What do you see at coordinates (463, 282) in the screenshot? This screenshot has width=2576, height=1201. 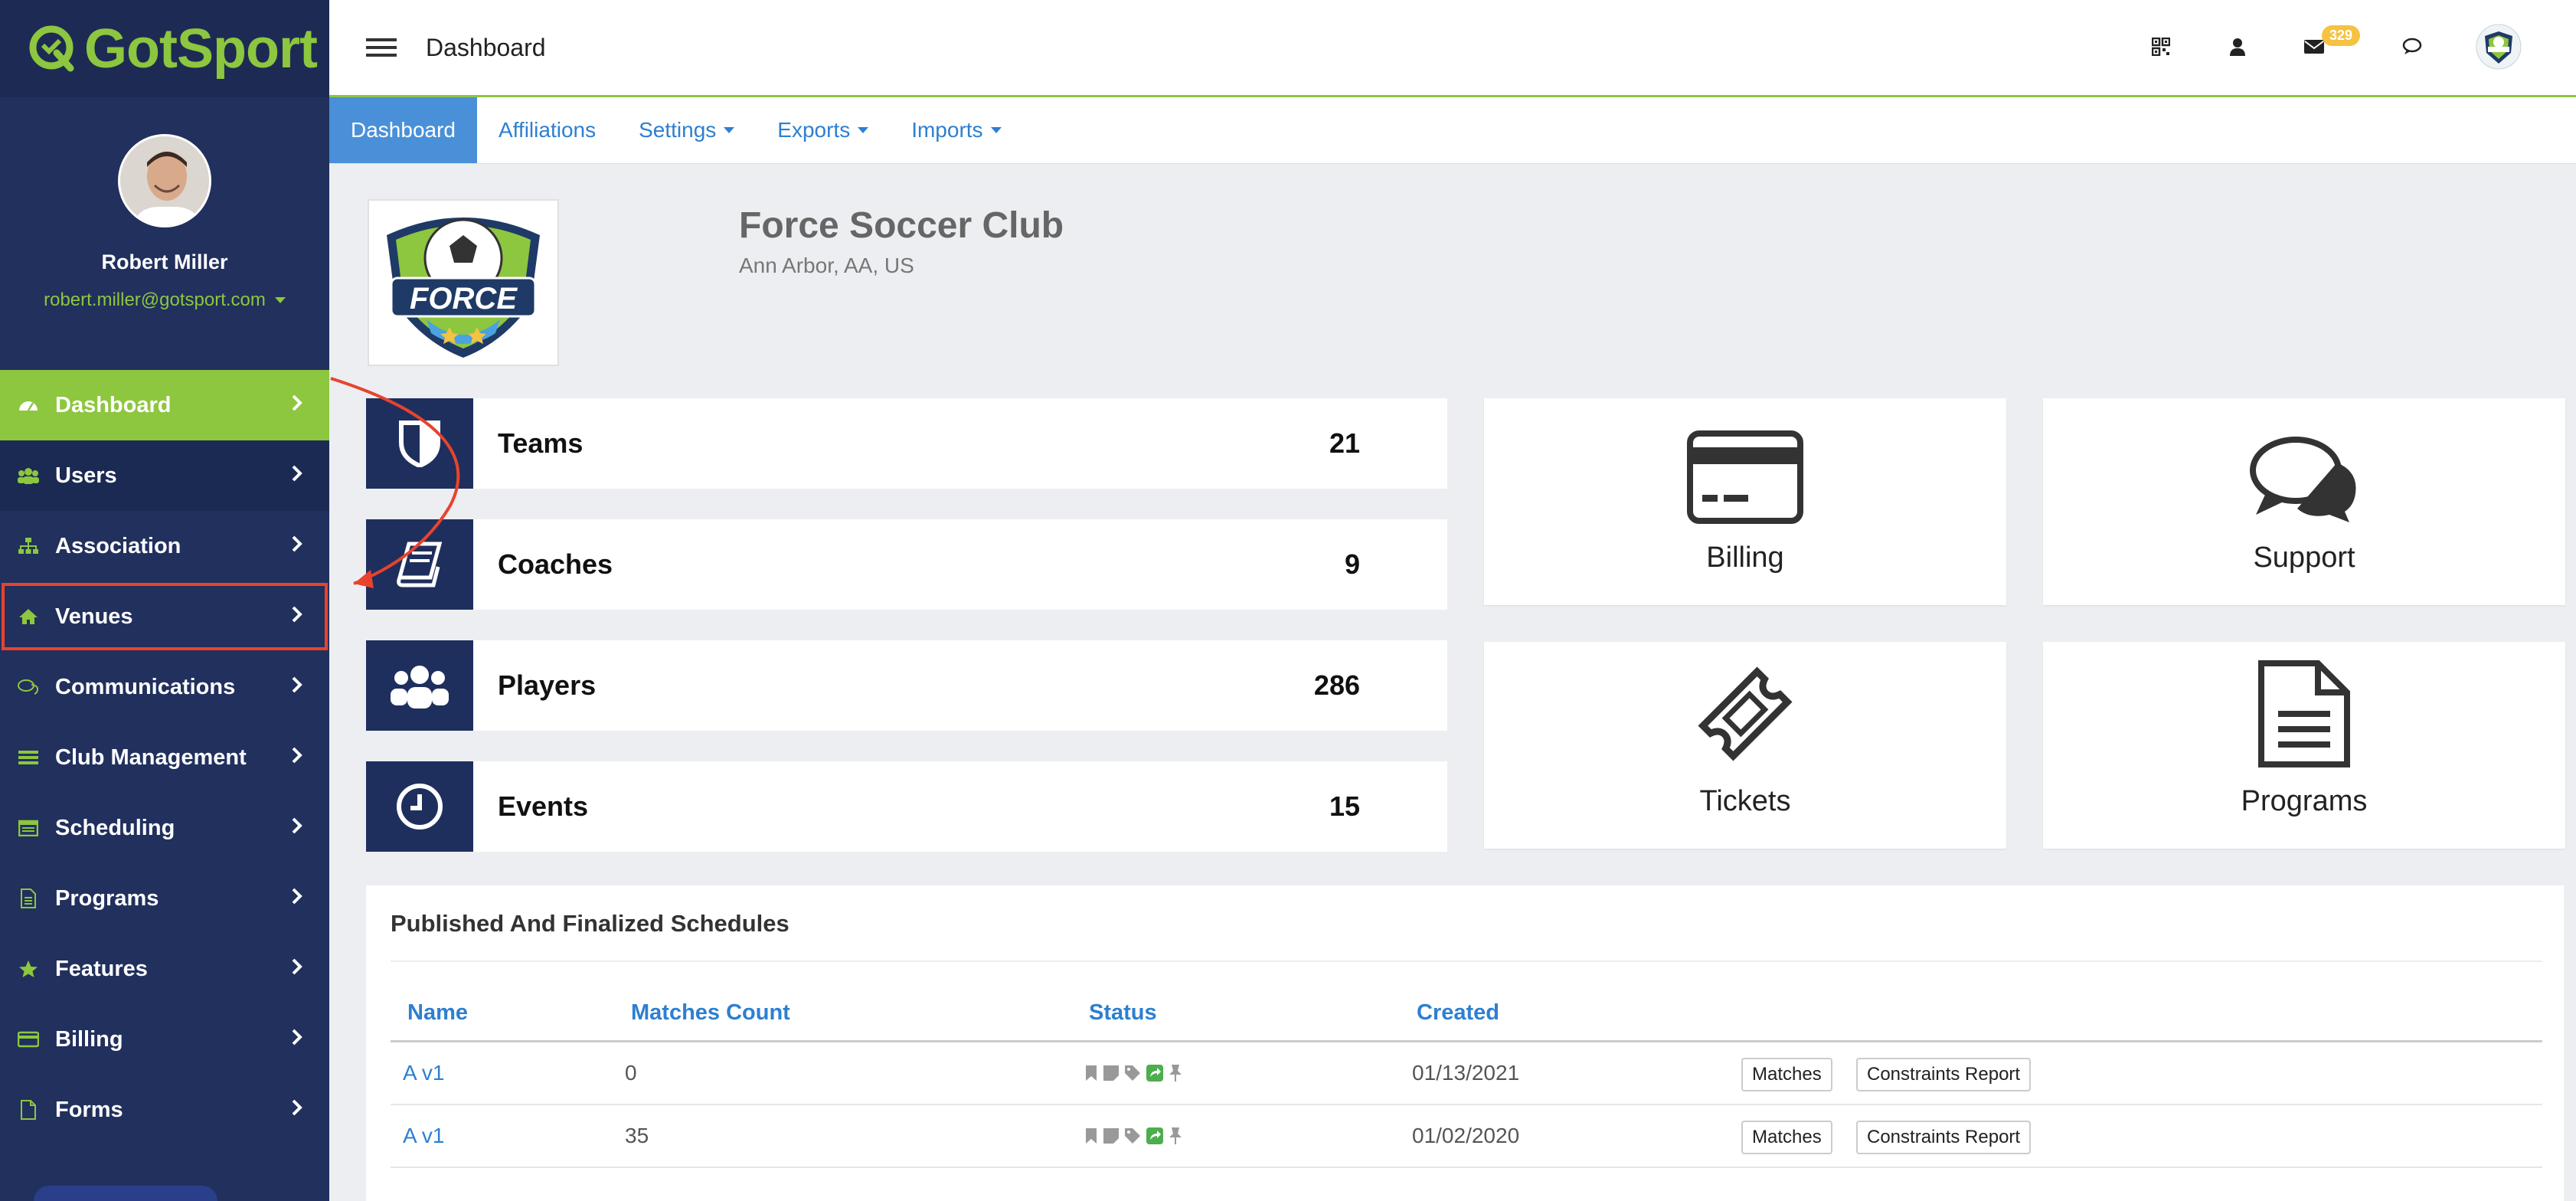 I see `club-logo: FORCE` at bounding box center [463, 282].